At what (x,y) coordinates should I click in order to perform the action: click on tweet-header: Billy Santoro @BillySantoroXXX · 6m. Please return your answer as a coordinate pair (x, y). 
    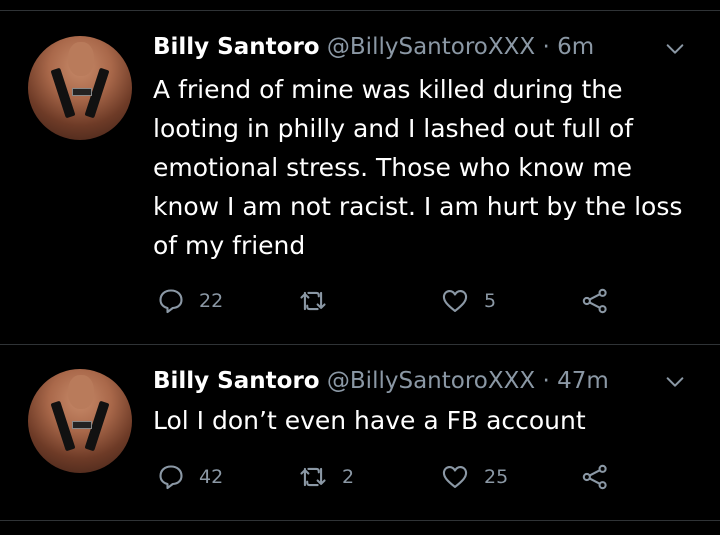
    Looking at the image, I should click on (373, 47).